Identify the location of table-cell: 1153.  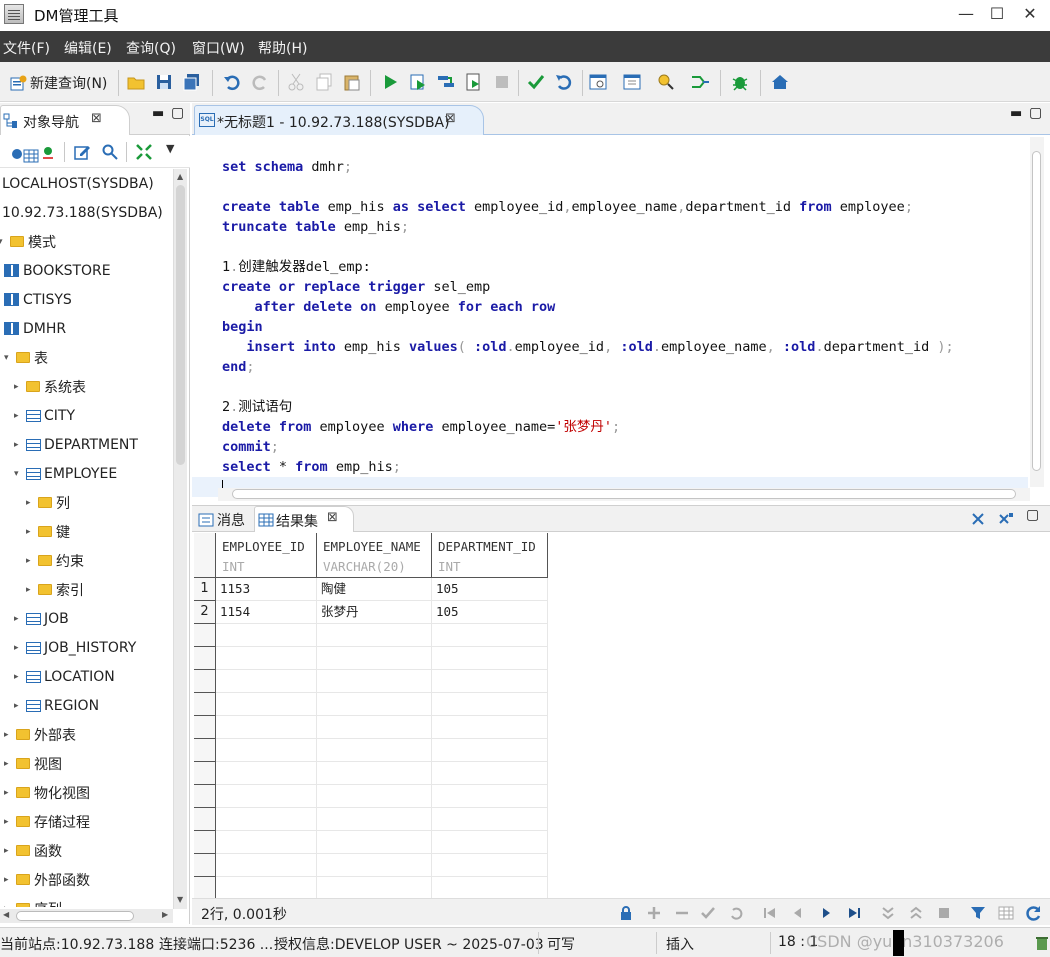
(266, 589).